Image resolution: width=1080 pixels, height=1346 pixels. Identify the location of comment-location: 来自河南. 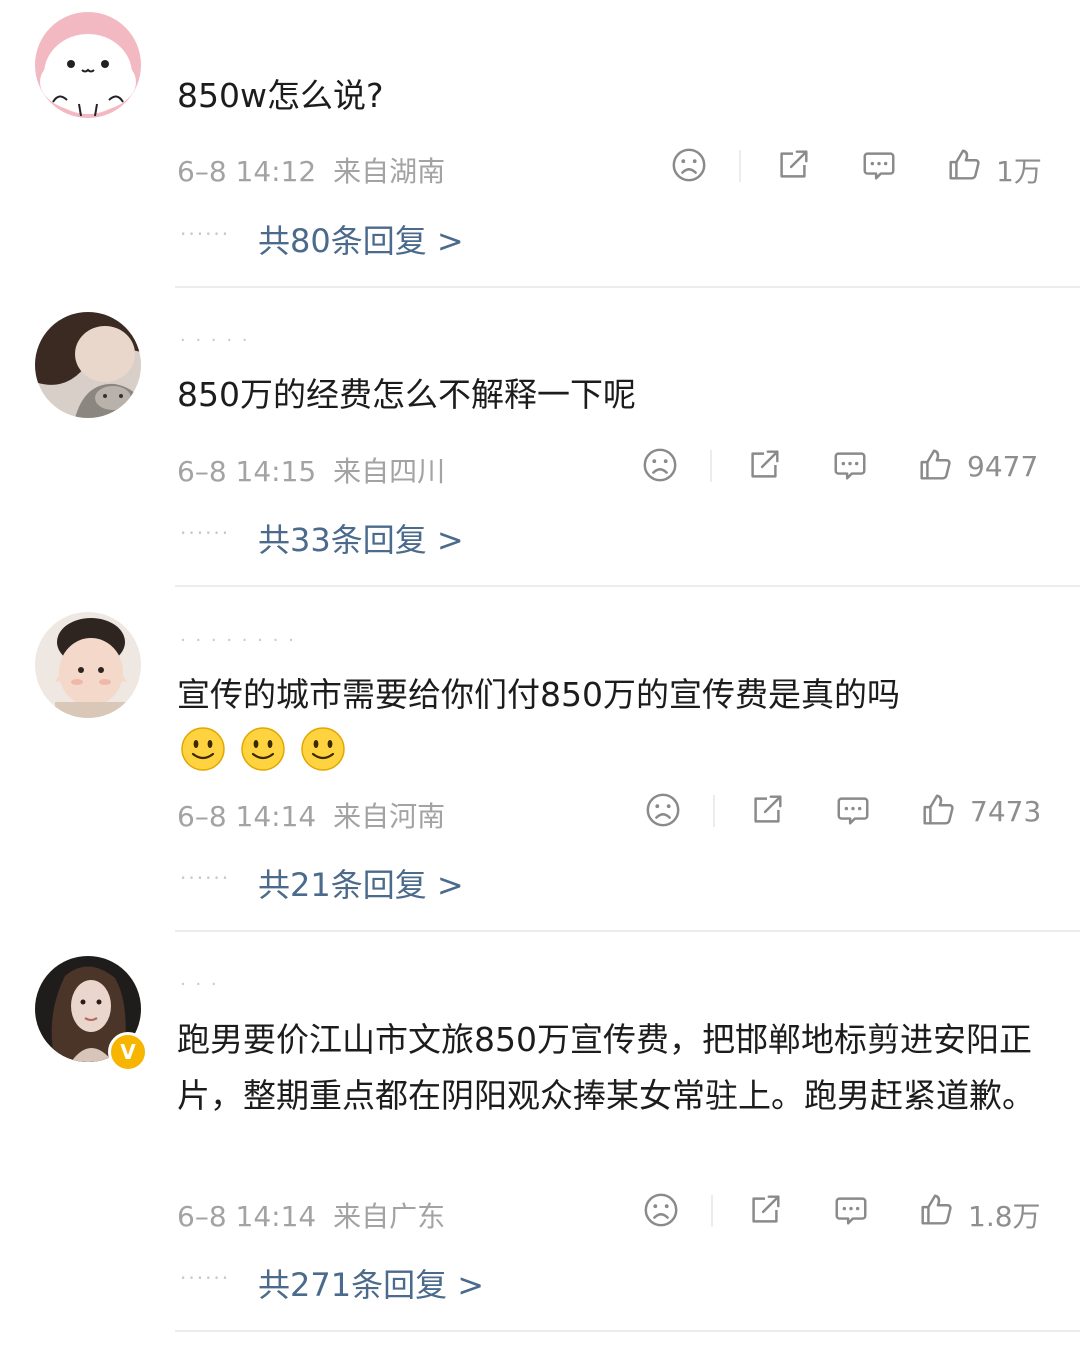
(389, 816).